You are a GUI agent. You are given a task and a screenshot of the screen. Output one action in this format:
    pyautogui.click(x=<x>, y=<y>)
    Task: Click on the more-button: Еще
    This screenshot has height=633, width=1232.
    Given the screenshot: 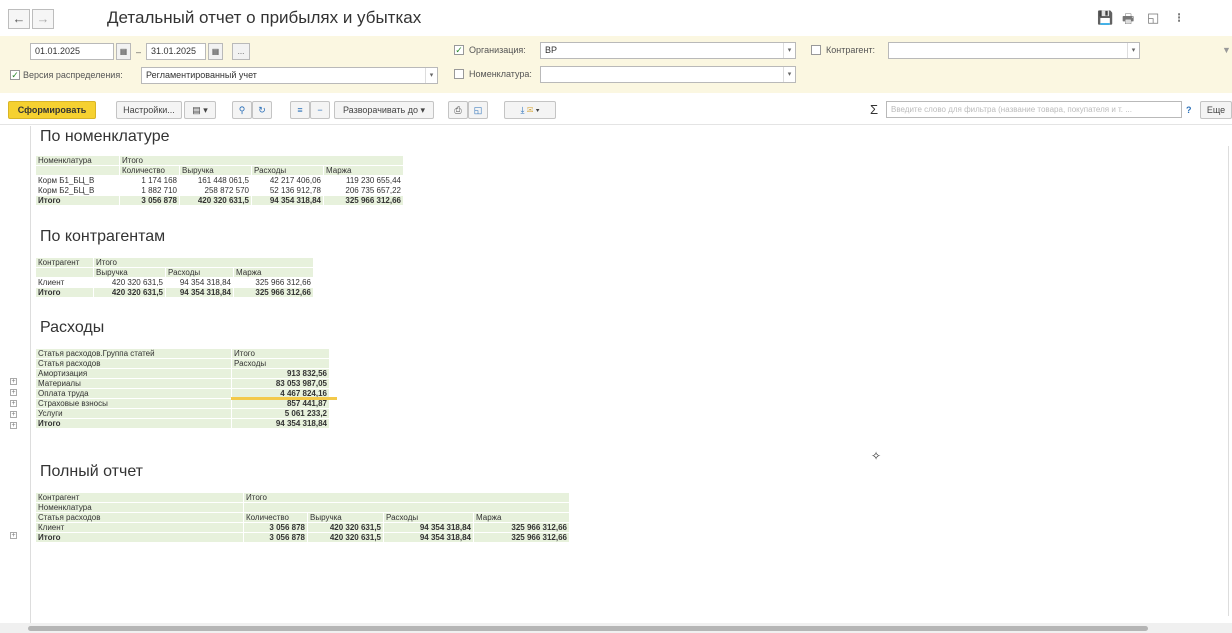 What is the action you would take?
    pyautogui.click(x=1216, y=110)
    